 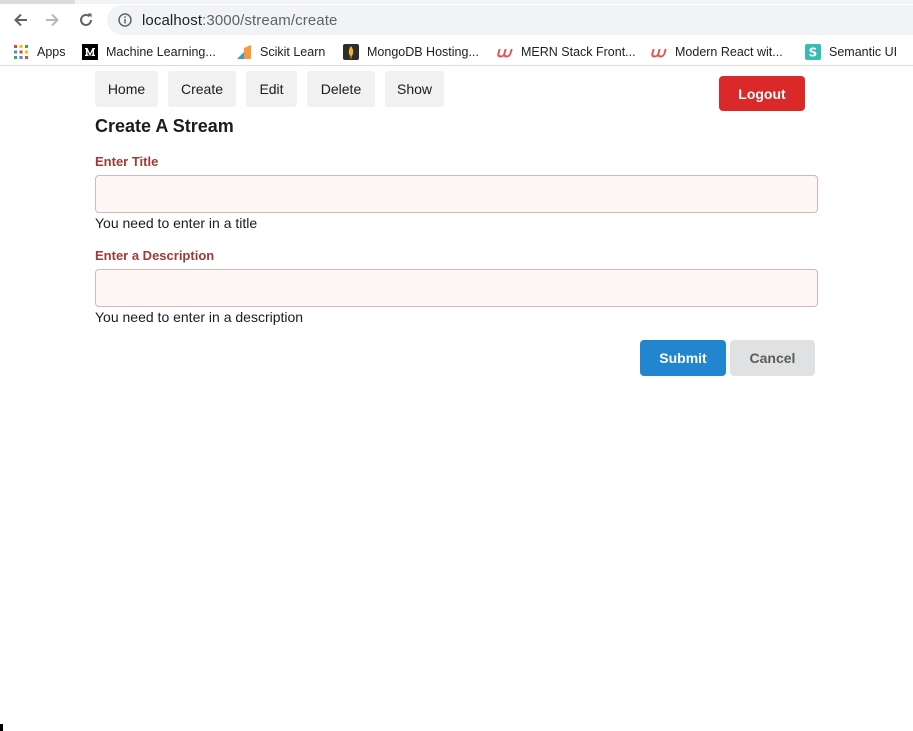 I want to click on page-title: Create A Stream, so click(x=164, y=126).